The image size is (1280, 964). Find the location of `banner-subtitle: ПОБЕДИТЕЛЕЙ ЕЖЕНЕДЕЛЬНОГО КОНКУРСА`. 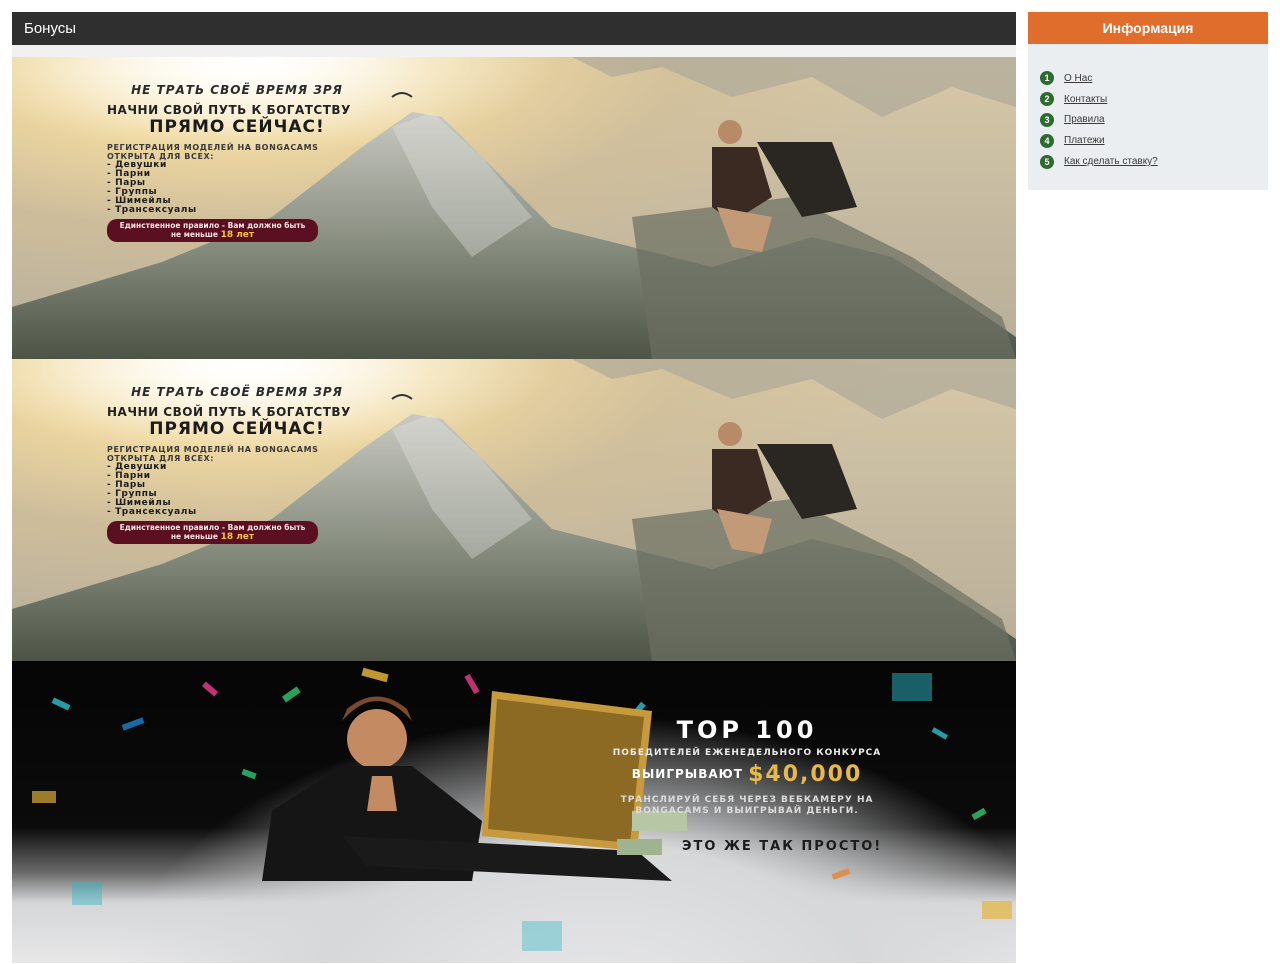

banner-subtitle: ПОБЕДИТЕЛЕЙ ЕЖЕНЕДЕЛЬНОГО КОНКУРСА is located at coordinates (747, 753).